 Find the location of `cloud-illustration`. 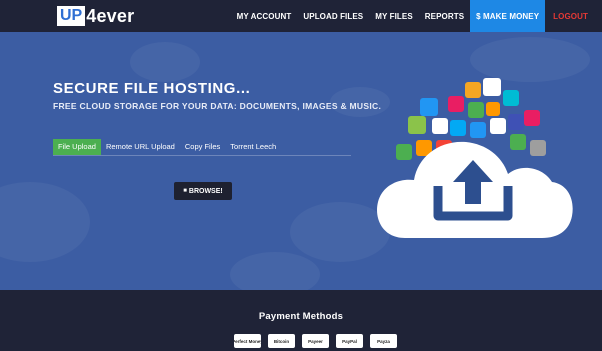

cloud-illustration is located at coordinates (475, 158).